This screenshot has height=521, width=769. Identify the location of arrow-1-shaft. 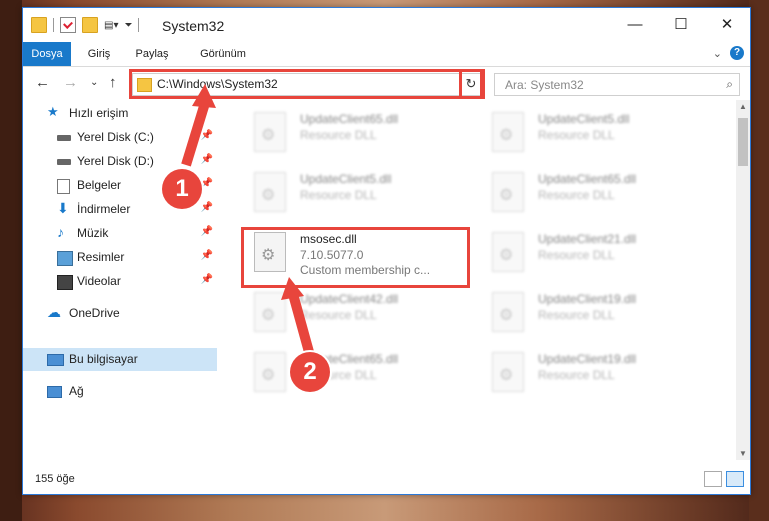
(195, 134).